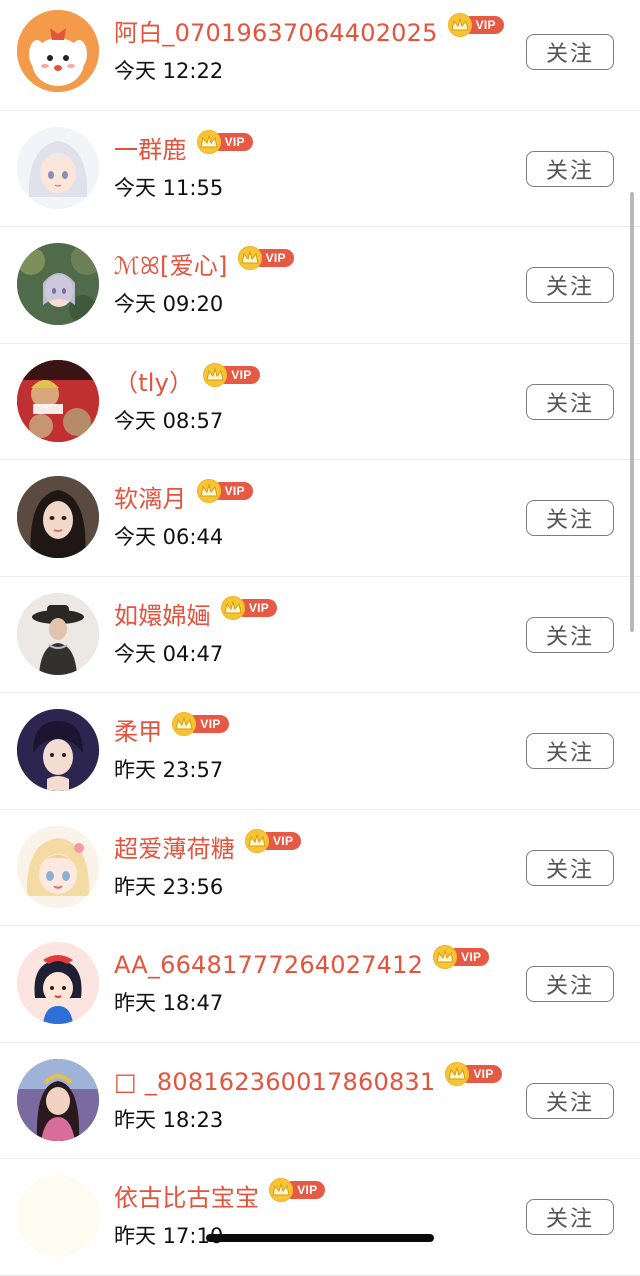 The width and height of the screenshot is (640, 1276). I want to click on game-character-icon, so click(58, 1099).